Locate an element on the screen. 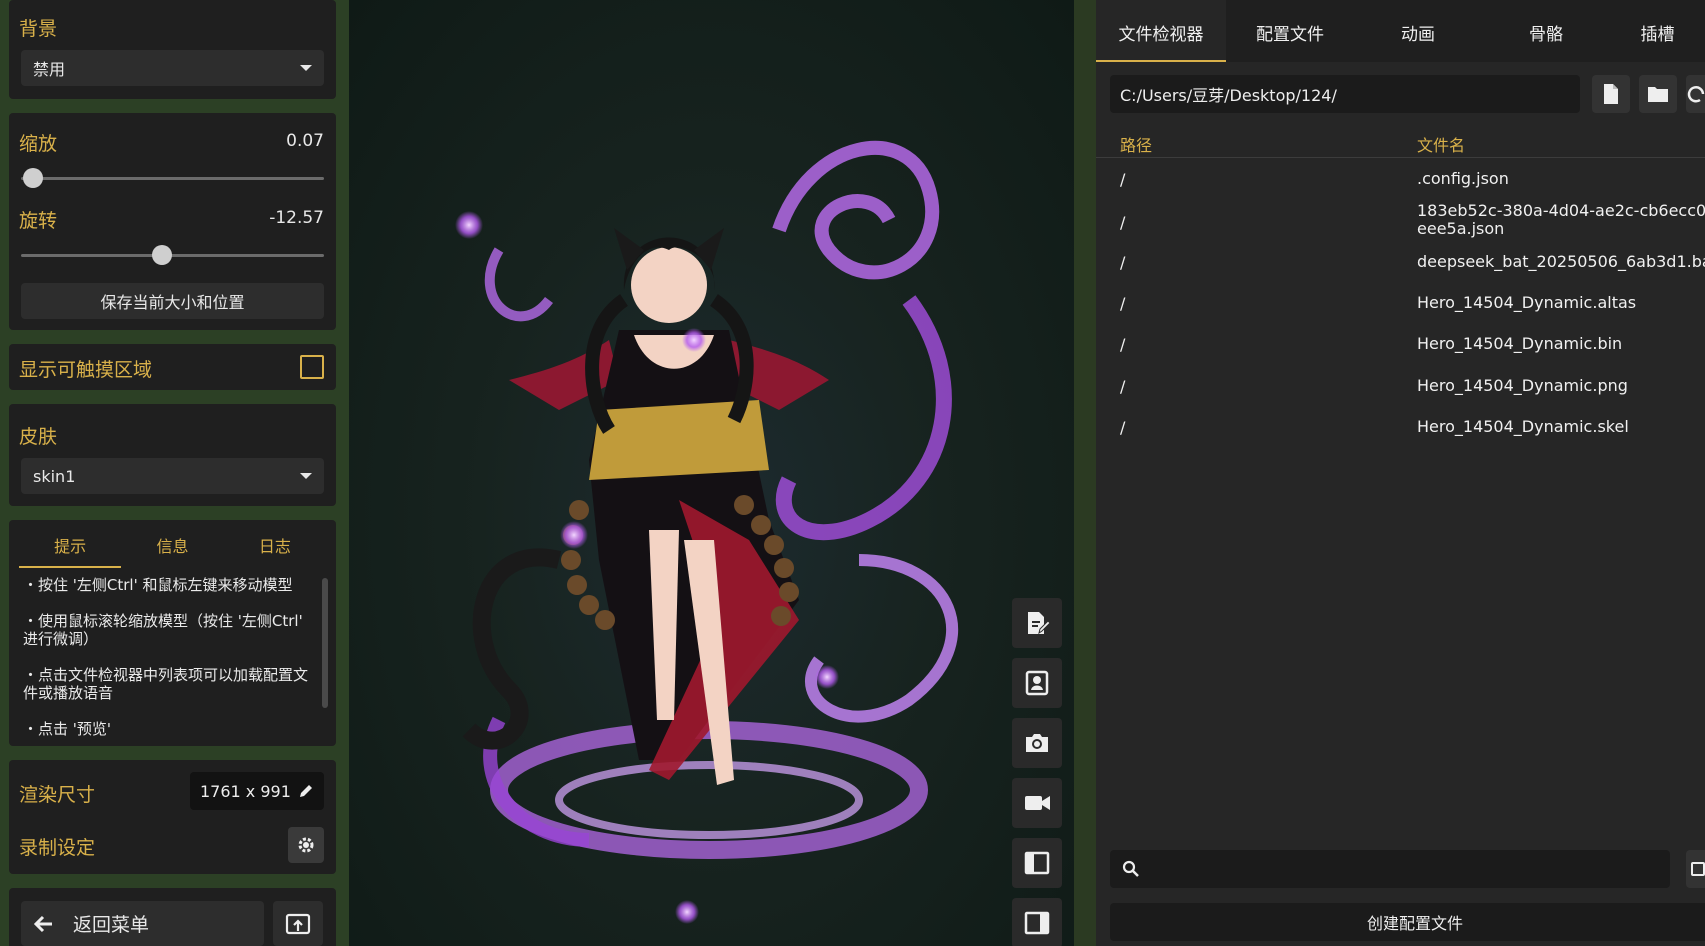 The width and height of the screenshot is (1705, 946). screenshot-button is located at coordinates (1037, 743).